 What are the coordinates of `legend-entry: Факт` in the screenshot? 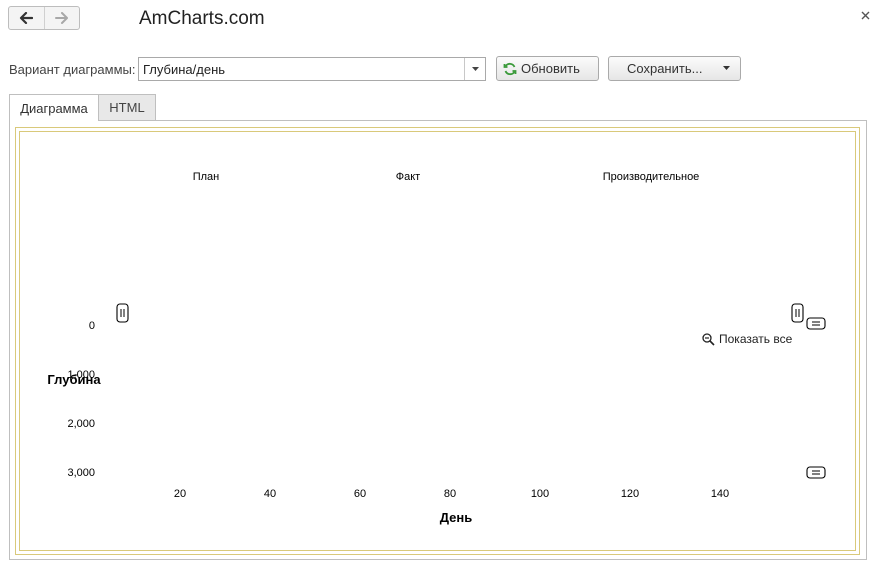 It's located at (408, 177).